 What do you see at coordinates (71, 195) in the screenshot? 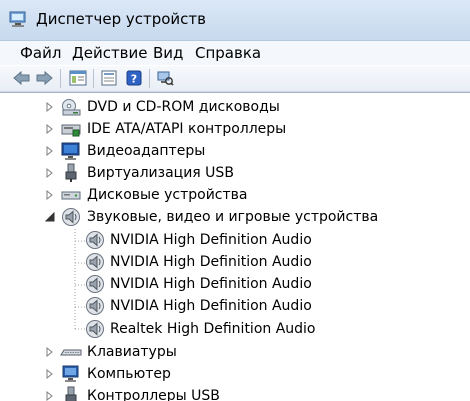
I see `disk-drive-icon` at bounding box center [71, 195].